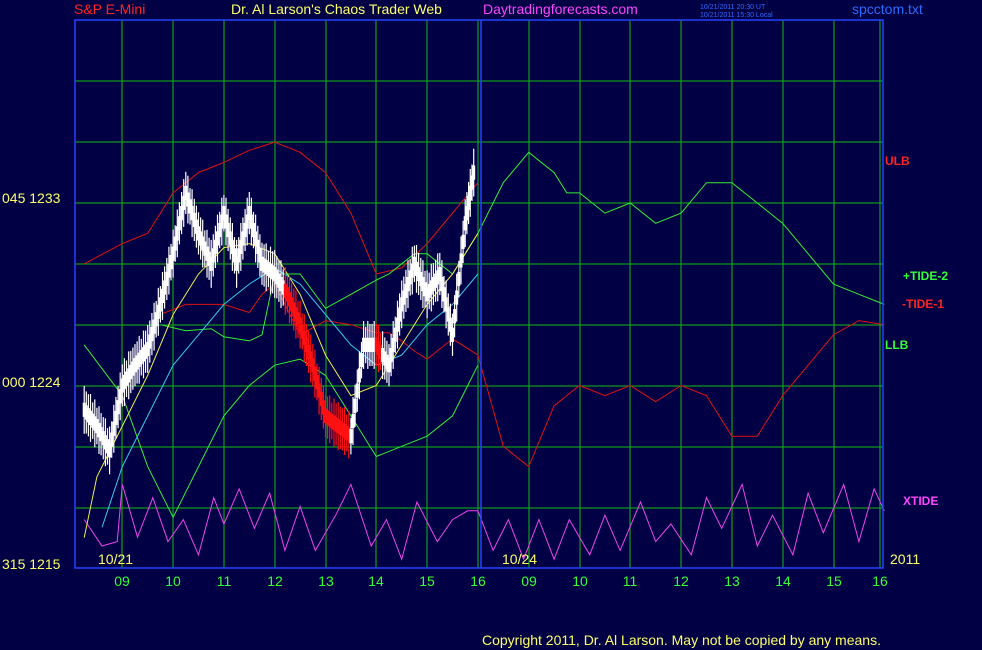  Describe the element at coordinates (31, 564) in the screenshot. I see `y-tick-label: 315 1215` at that location.